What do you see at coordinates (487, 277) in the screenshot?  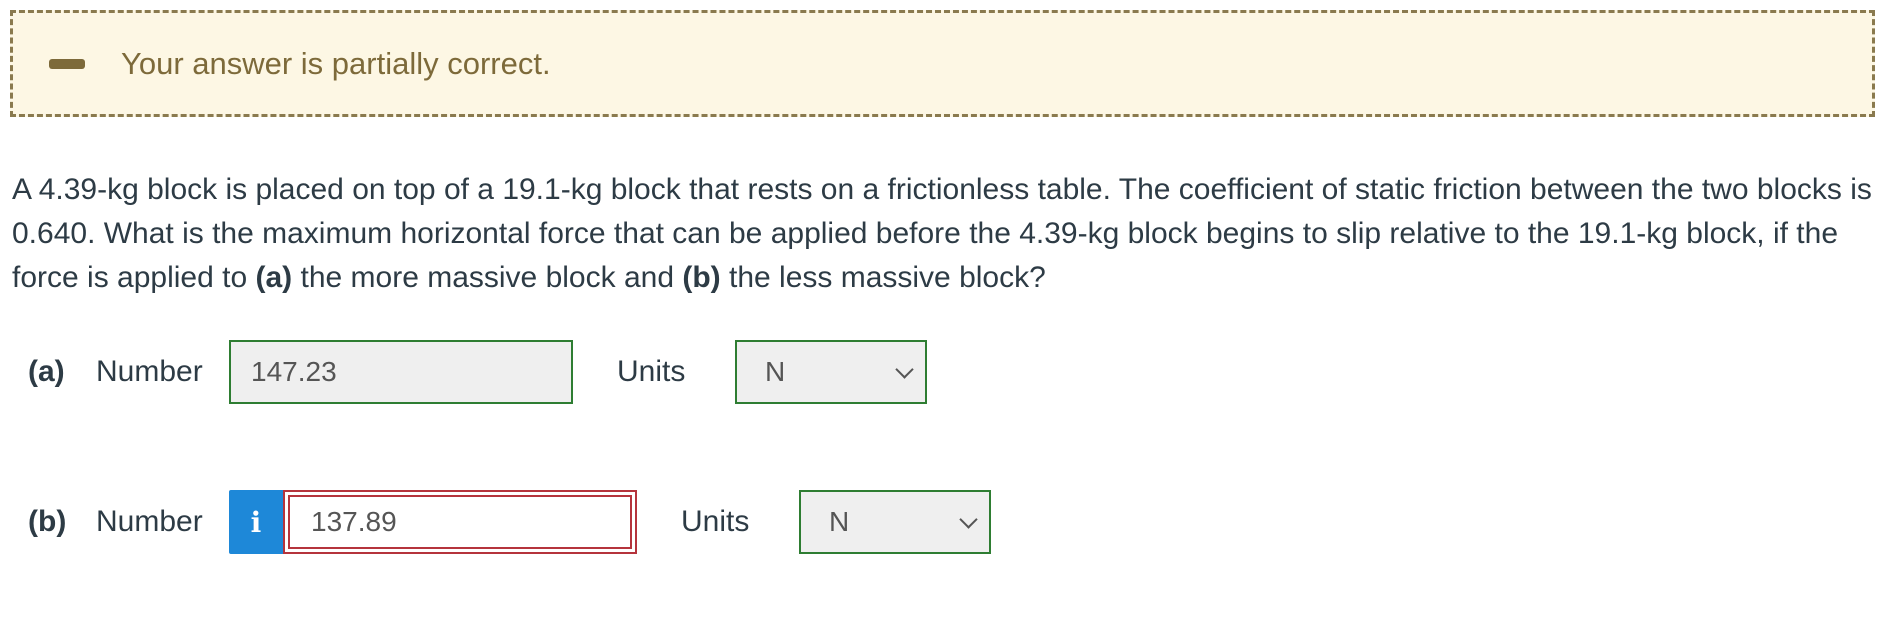 I see `question-text-part: the more massive block and` at bounding box center [487, 277].